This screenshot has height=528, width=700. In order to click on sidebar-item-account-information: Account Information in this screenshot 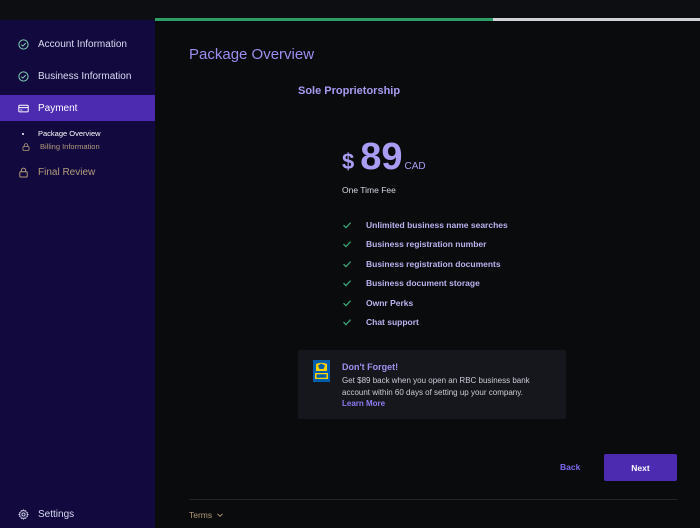, I will do `click(77, 44)`.